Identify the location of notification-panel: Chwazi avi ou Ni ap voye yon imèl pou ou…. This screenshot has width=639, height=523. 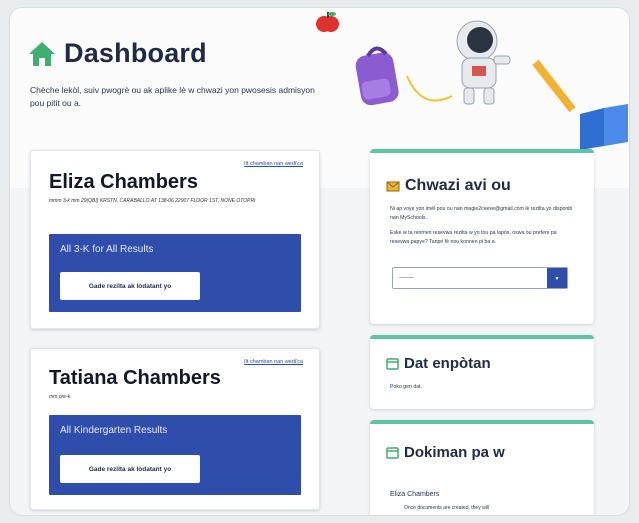
(482, 236).